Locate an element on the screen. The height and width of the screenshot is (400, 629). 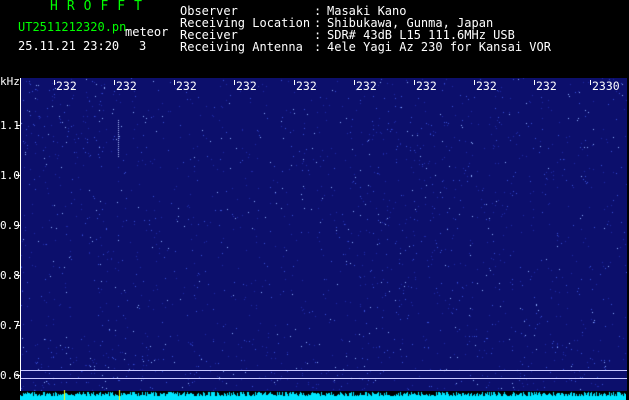
file-name: UT2511212320.pn is located at coordinates (72, 27).